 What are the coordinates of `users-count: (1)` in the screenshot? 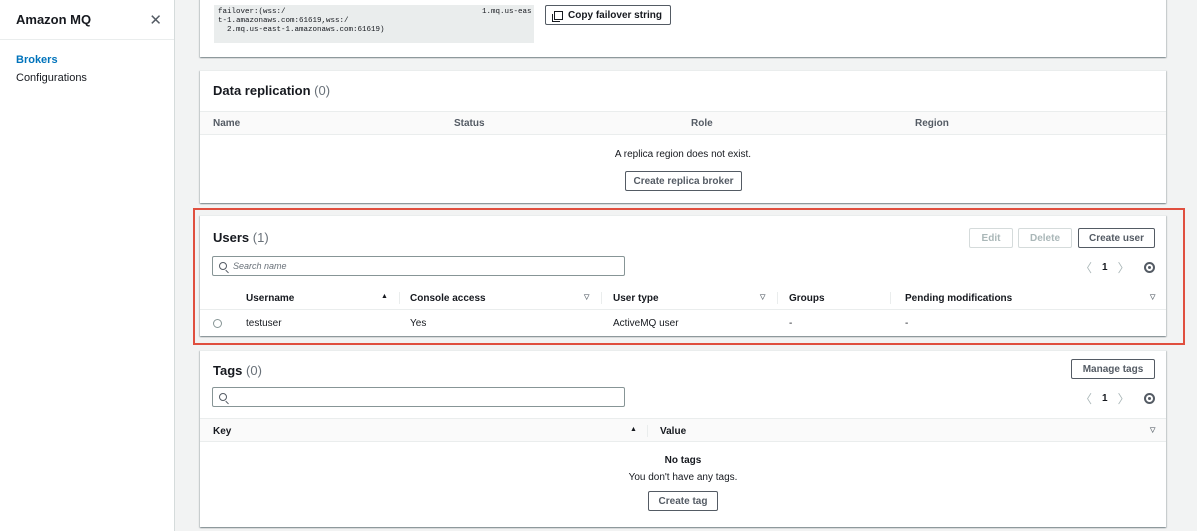 It's located at (260, 237).